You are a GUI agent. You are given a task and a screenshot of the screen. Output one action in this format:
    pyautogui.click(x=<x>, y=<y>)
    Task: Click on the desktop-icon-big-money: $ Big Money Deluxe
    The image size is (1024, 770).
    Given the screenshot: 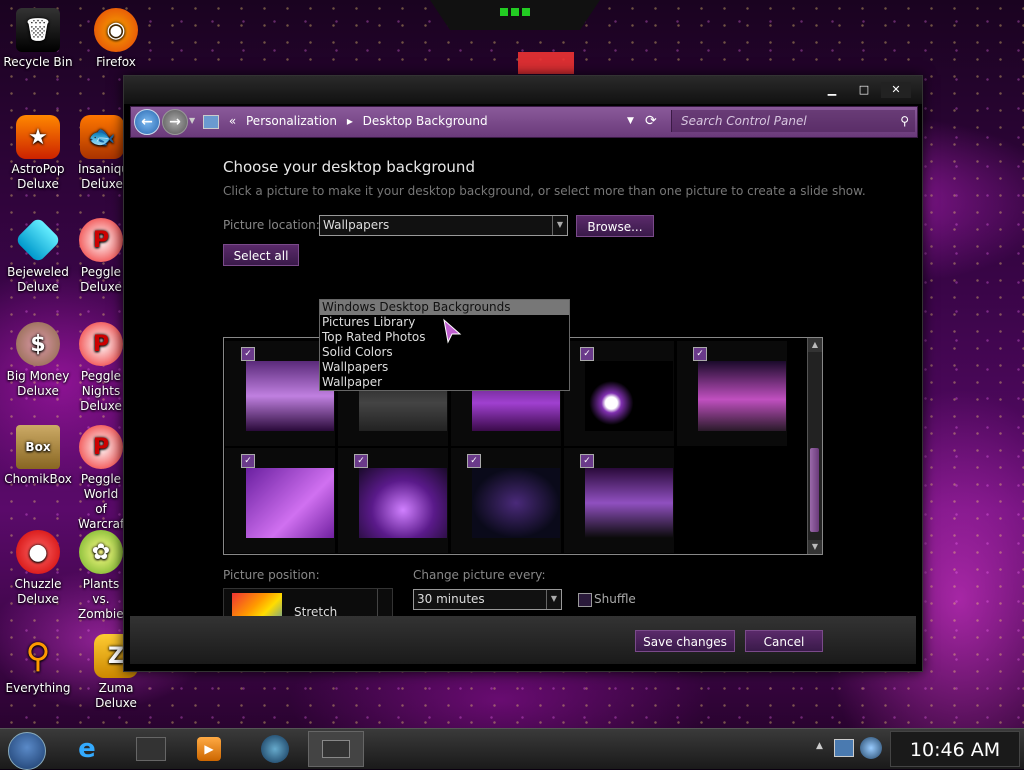 What is the action you would take?
    pyautogui.click(x=38, y=360)
    